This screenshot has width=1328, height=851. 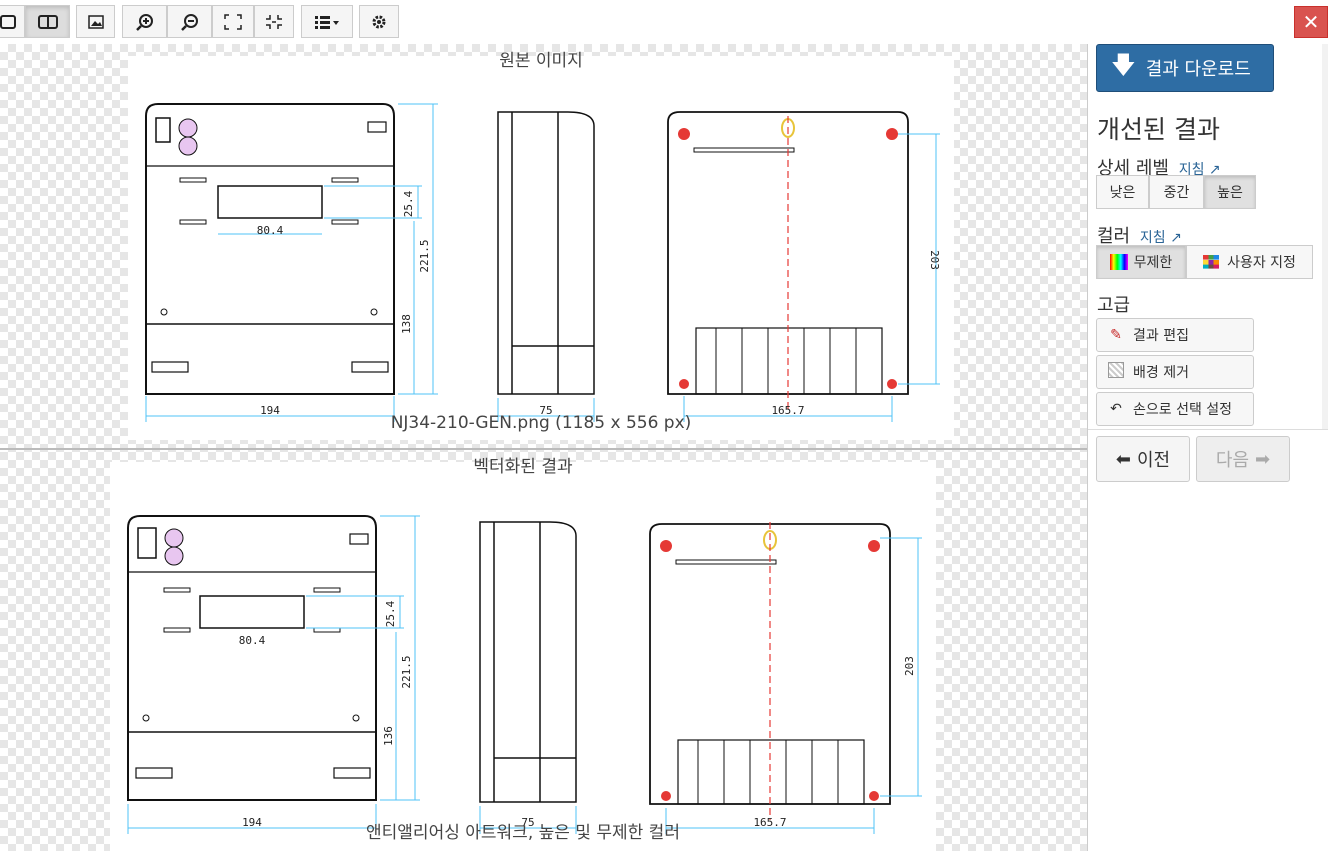 I want to click on background-icon, so click(x=1116, y=372).